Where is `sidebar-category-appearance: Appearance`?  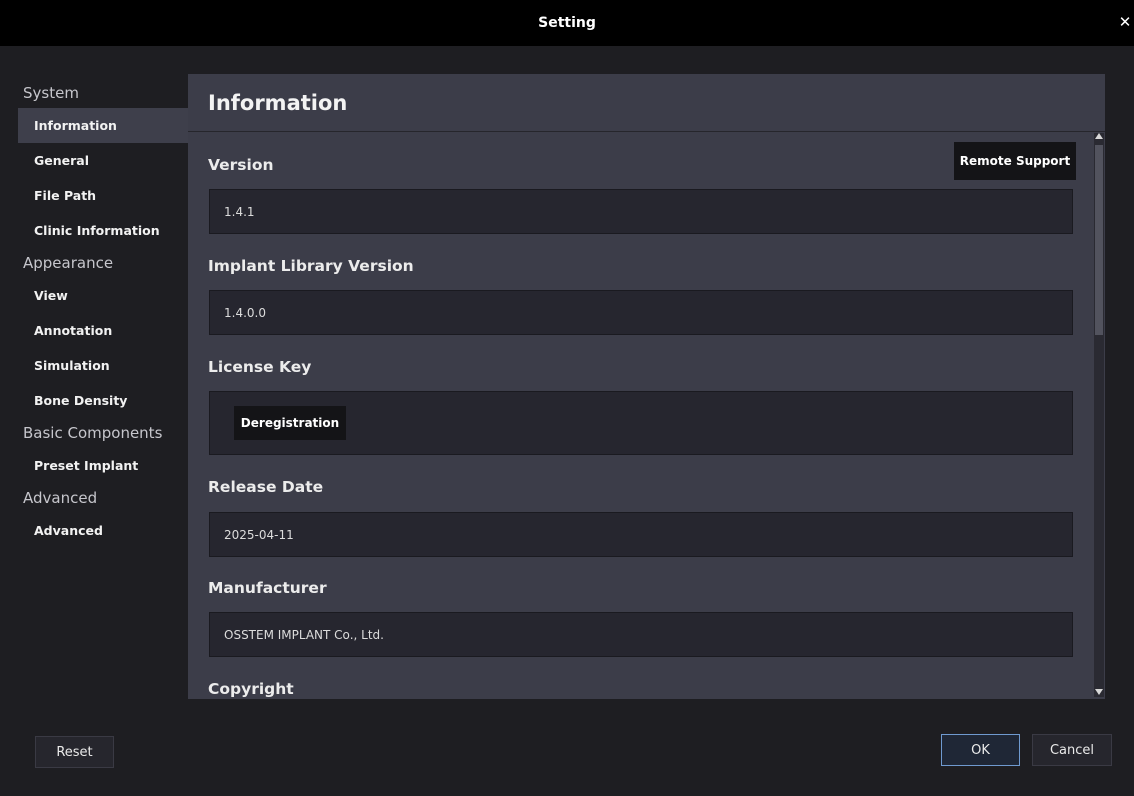 sidebar-category-appearance: Appearance is located at coordinates (68, 263).